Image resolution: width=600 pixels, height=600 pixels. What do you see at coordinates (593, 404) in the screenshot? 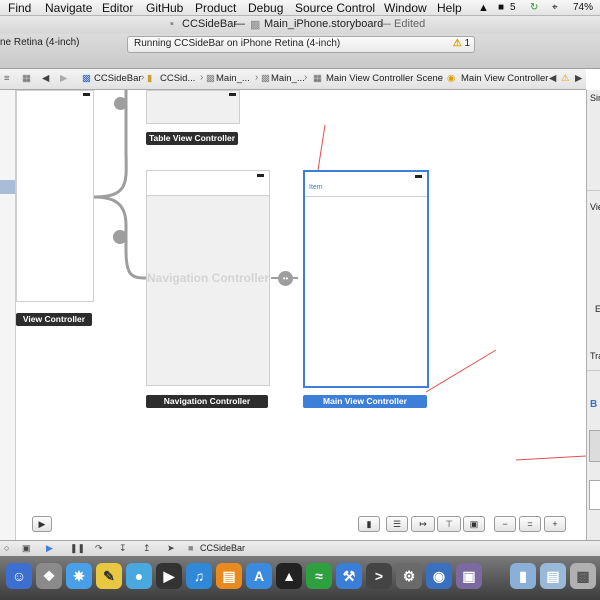
I see `inspector-library-tab: B` at bounding box center [593, 404].